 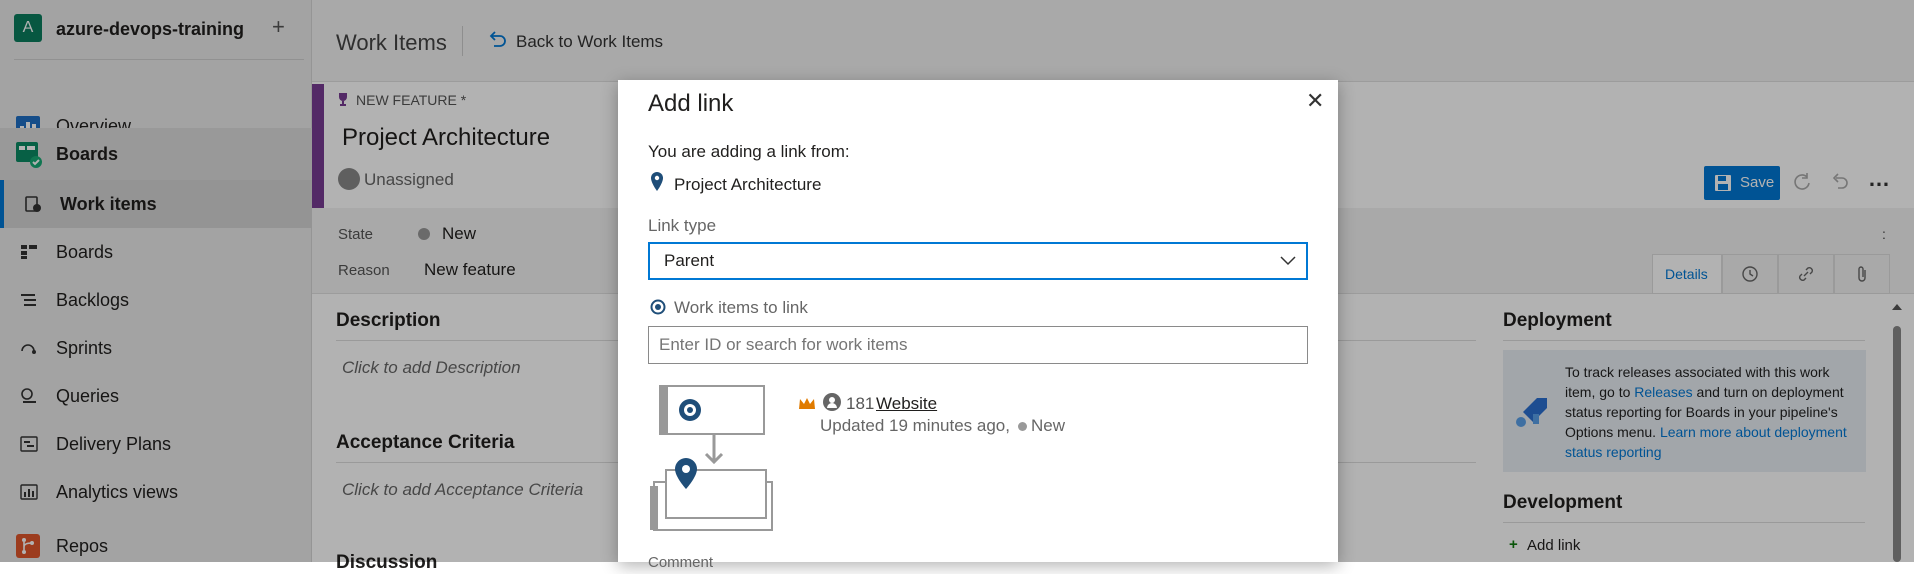 I want to click on link-type-label: Link type, so click(x=682, y=225).